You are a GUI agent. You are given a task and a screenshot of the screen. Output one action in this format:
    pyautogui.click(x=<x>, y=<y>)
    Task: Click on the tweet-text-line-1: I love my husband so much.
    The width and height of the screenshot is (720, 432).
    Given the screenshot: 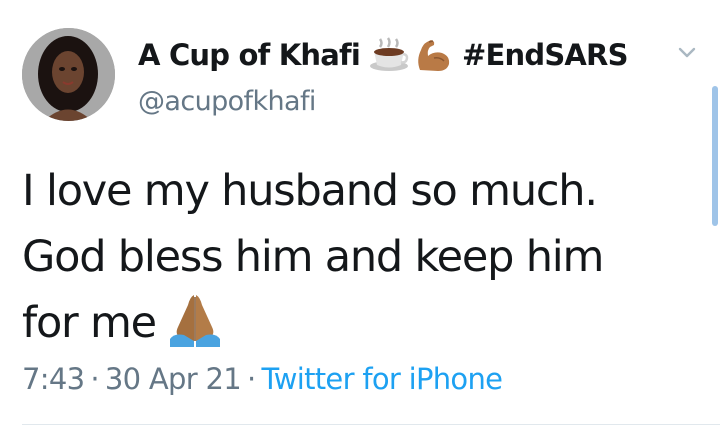 What is the action you would take?
    pyautogui.click(x=310, y=191)
    